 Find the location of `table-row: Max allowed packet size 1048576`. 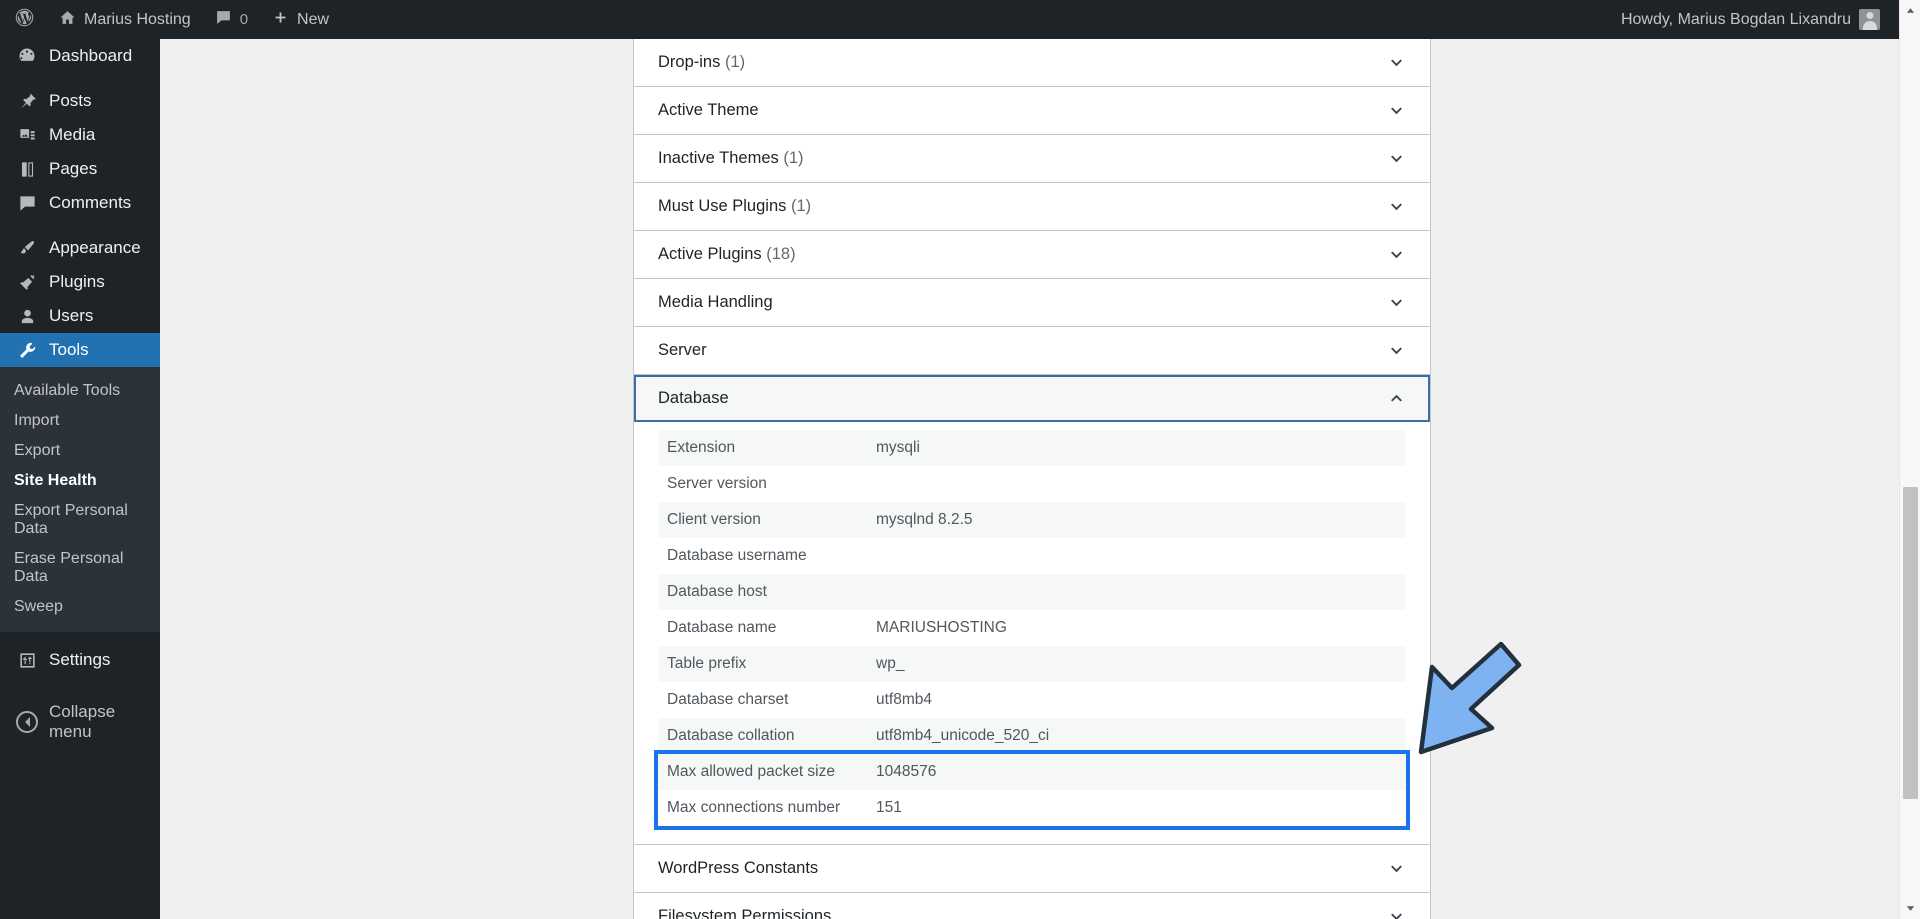

table-row: Max allowed packet size 1048576 is located at coordinates (1032, 772).